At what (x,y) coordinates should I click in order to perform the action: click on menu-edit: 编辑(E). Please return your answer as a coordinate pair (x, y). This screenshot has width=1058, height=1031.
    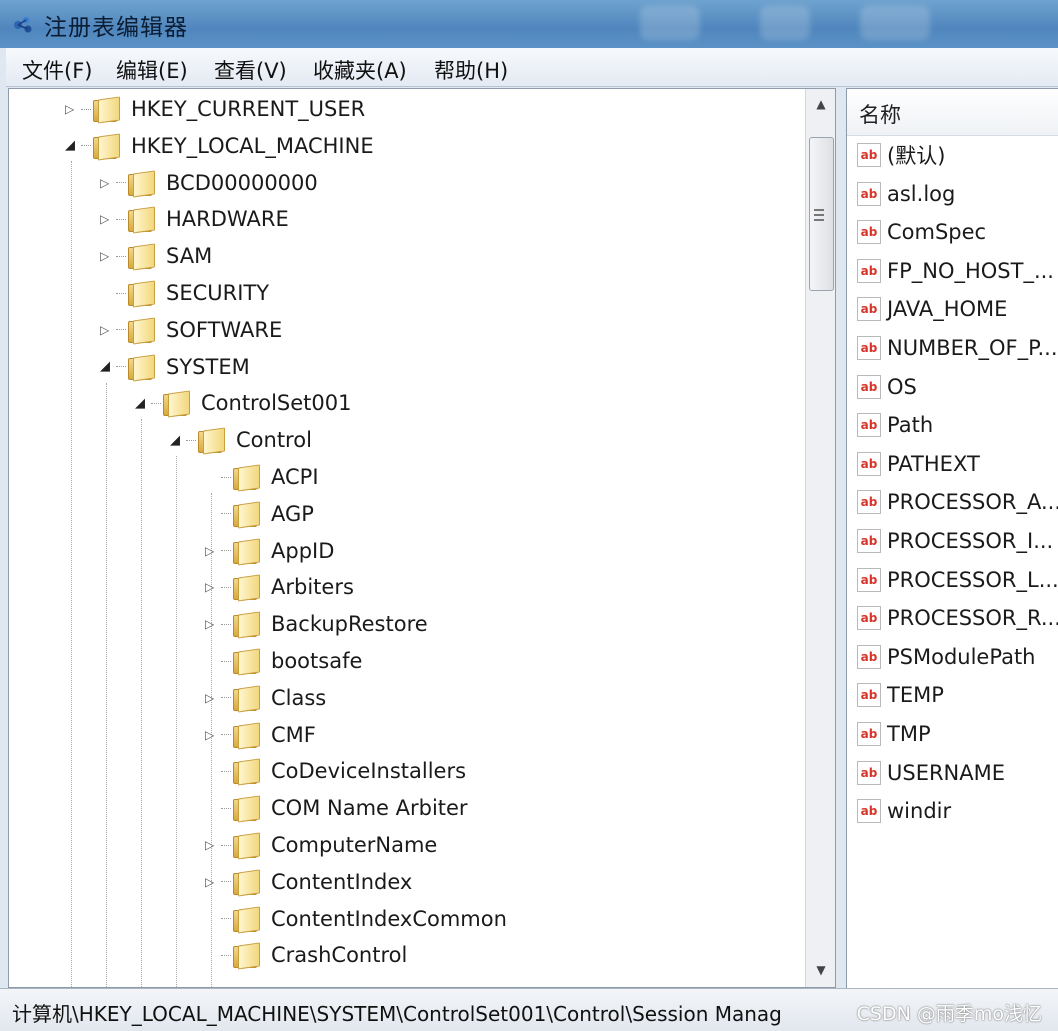
    Looking at the image, I should click on (152, 70).